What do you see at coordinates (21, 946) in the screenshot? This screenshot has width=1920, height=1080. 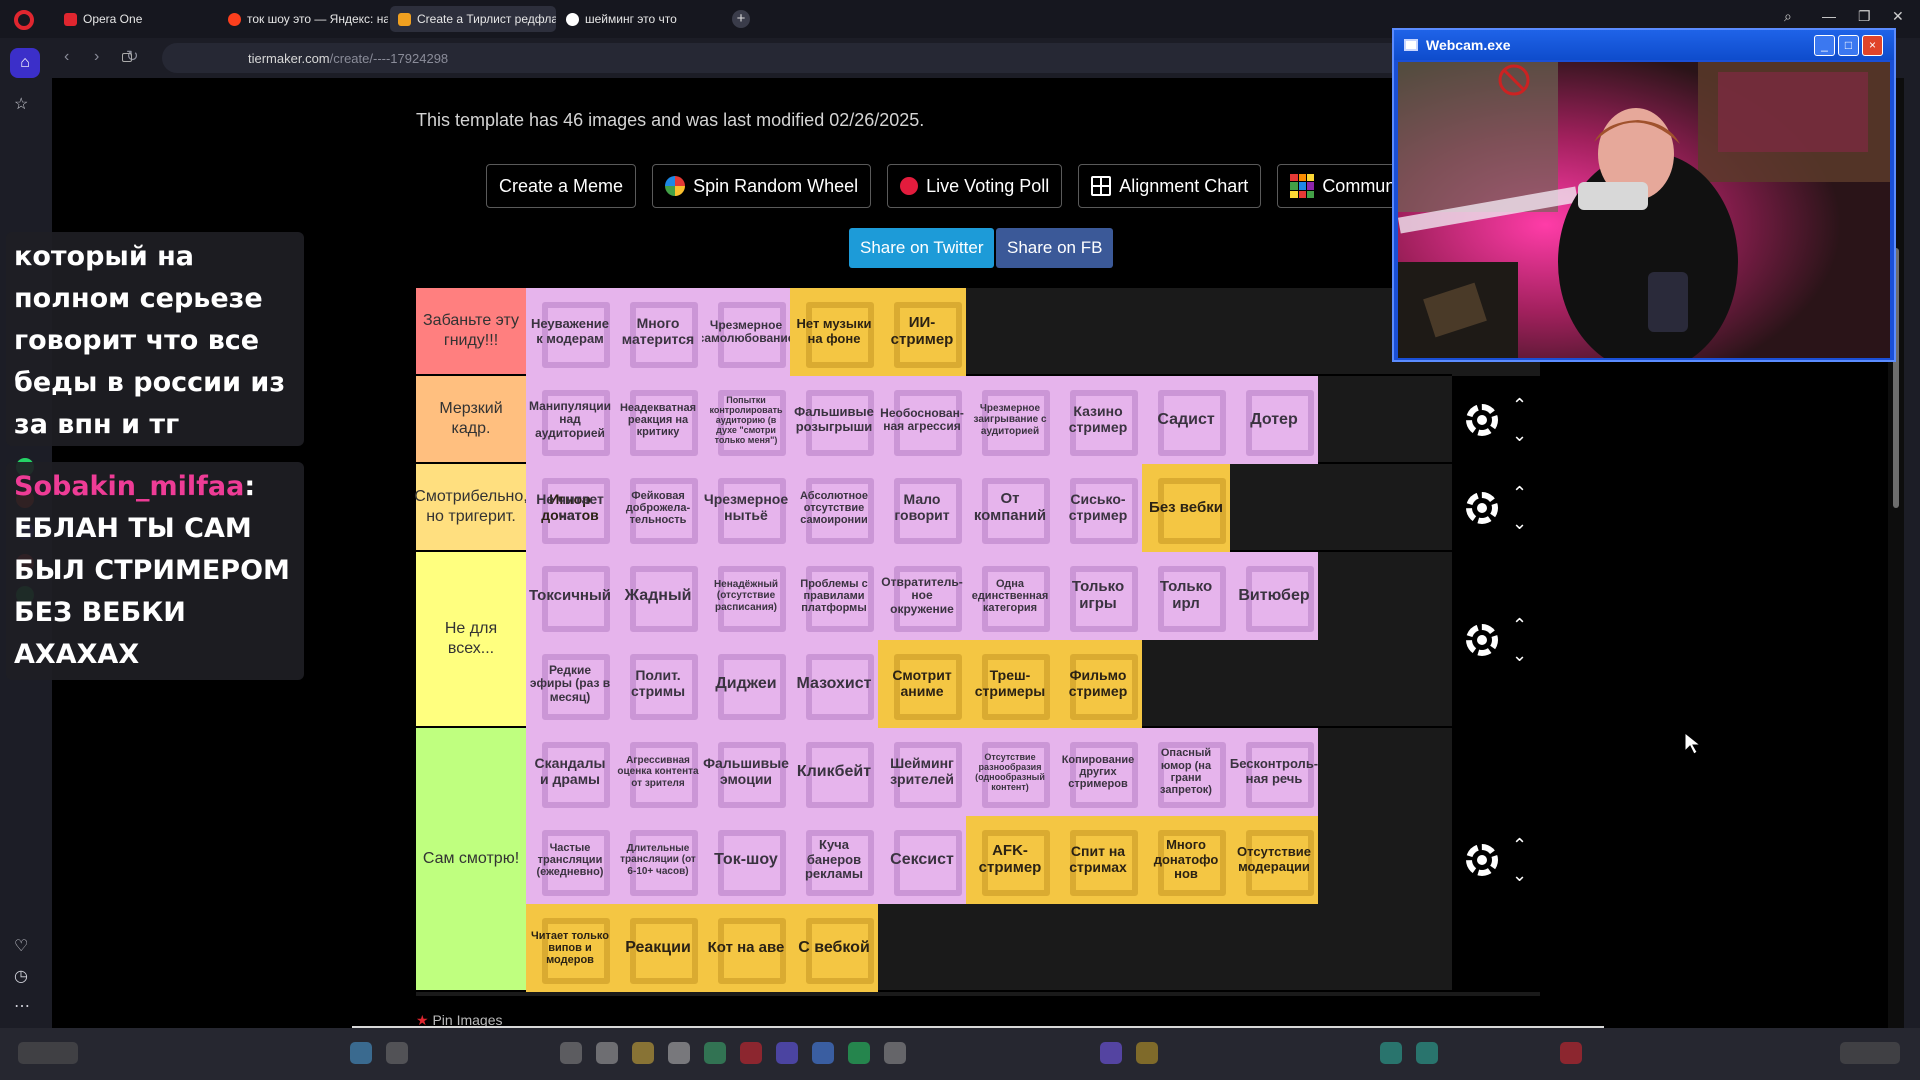 I see `heart-icon: ♡` at bounding box center [21, 946].